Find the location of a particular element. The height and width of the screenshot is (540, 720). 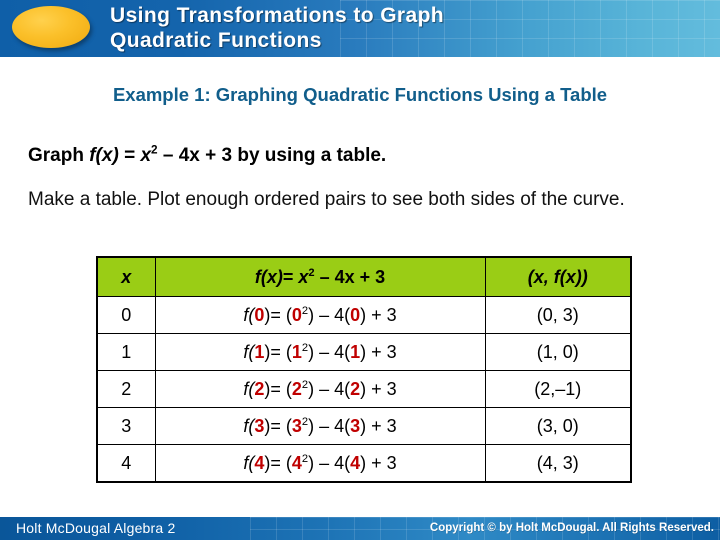

cell-ordered-pair: (4, 3) is located at coordinates (558, 463).